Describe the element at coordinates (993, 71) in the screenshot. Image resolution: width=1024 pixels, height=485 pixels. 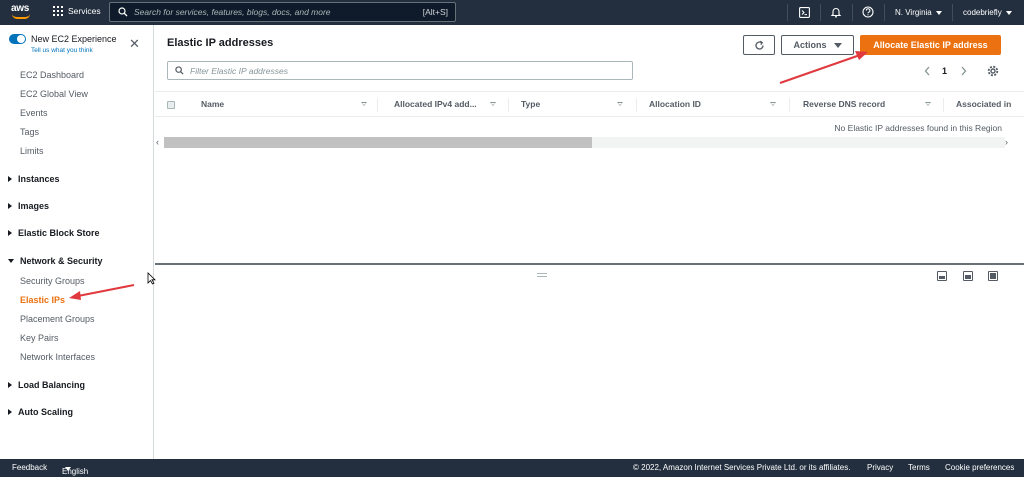
I see `settings-icon` at that location.